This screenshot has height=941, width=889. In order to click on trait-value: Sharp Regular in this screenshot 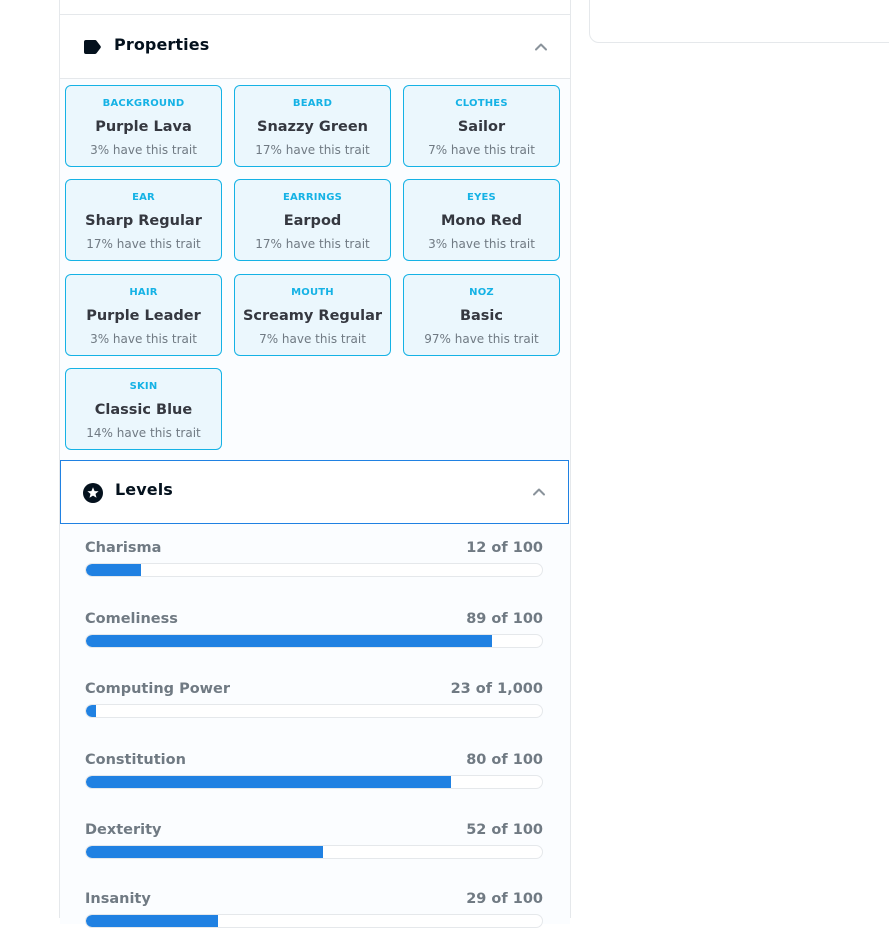, I will do `click(143, 221)`.